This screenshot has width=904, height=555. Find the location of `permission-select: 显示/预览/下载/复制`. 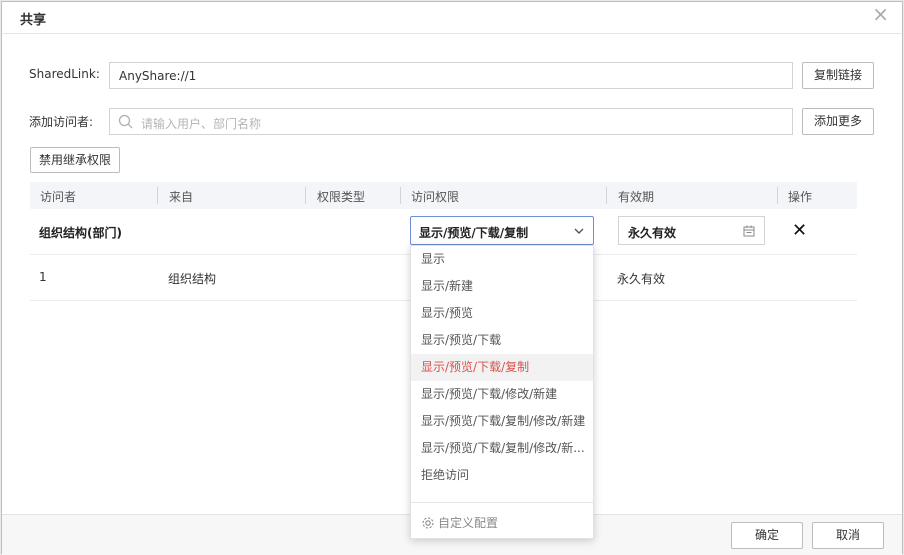

permission-select: 显示/预览/下载/复制 is located at coordinates (502, 230).